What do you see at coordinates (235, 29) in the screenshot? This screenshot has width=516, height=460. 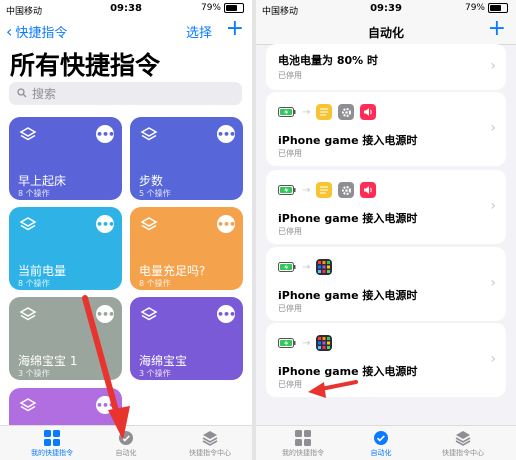 I see `add-shortcut-button: +` at bounding box center [235, 29].